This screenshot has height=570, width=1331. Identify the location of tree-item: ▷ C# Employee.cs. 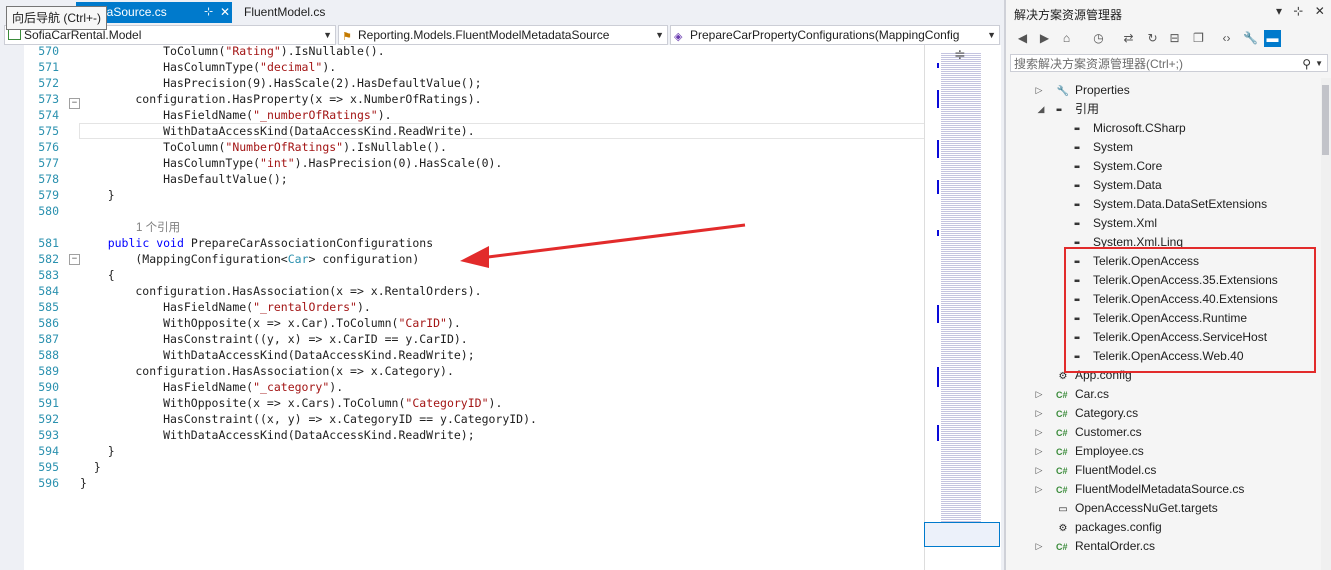
(1090, 451).